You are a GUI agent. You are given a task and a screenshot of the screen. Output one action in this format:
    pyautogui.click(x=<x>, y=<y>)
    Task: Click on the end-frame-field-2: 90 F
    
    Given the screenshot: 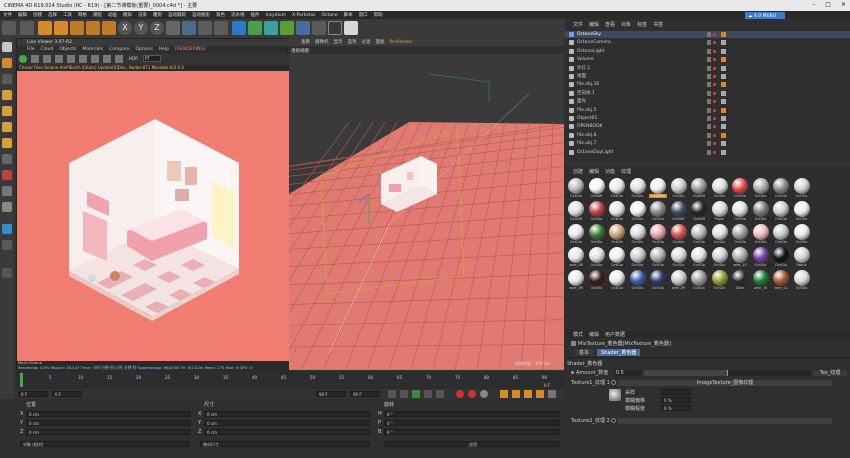 What is the action you would take?
    pyautogui.click(x=365, y=394)
    